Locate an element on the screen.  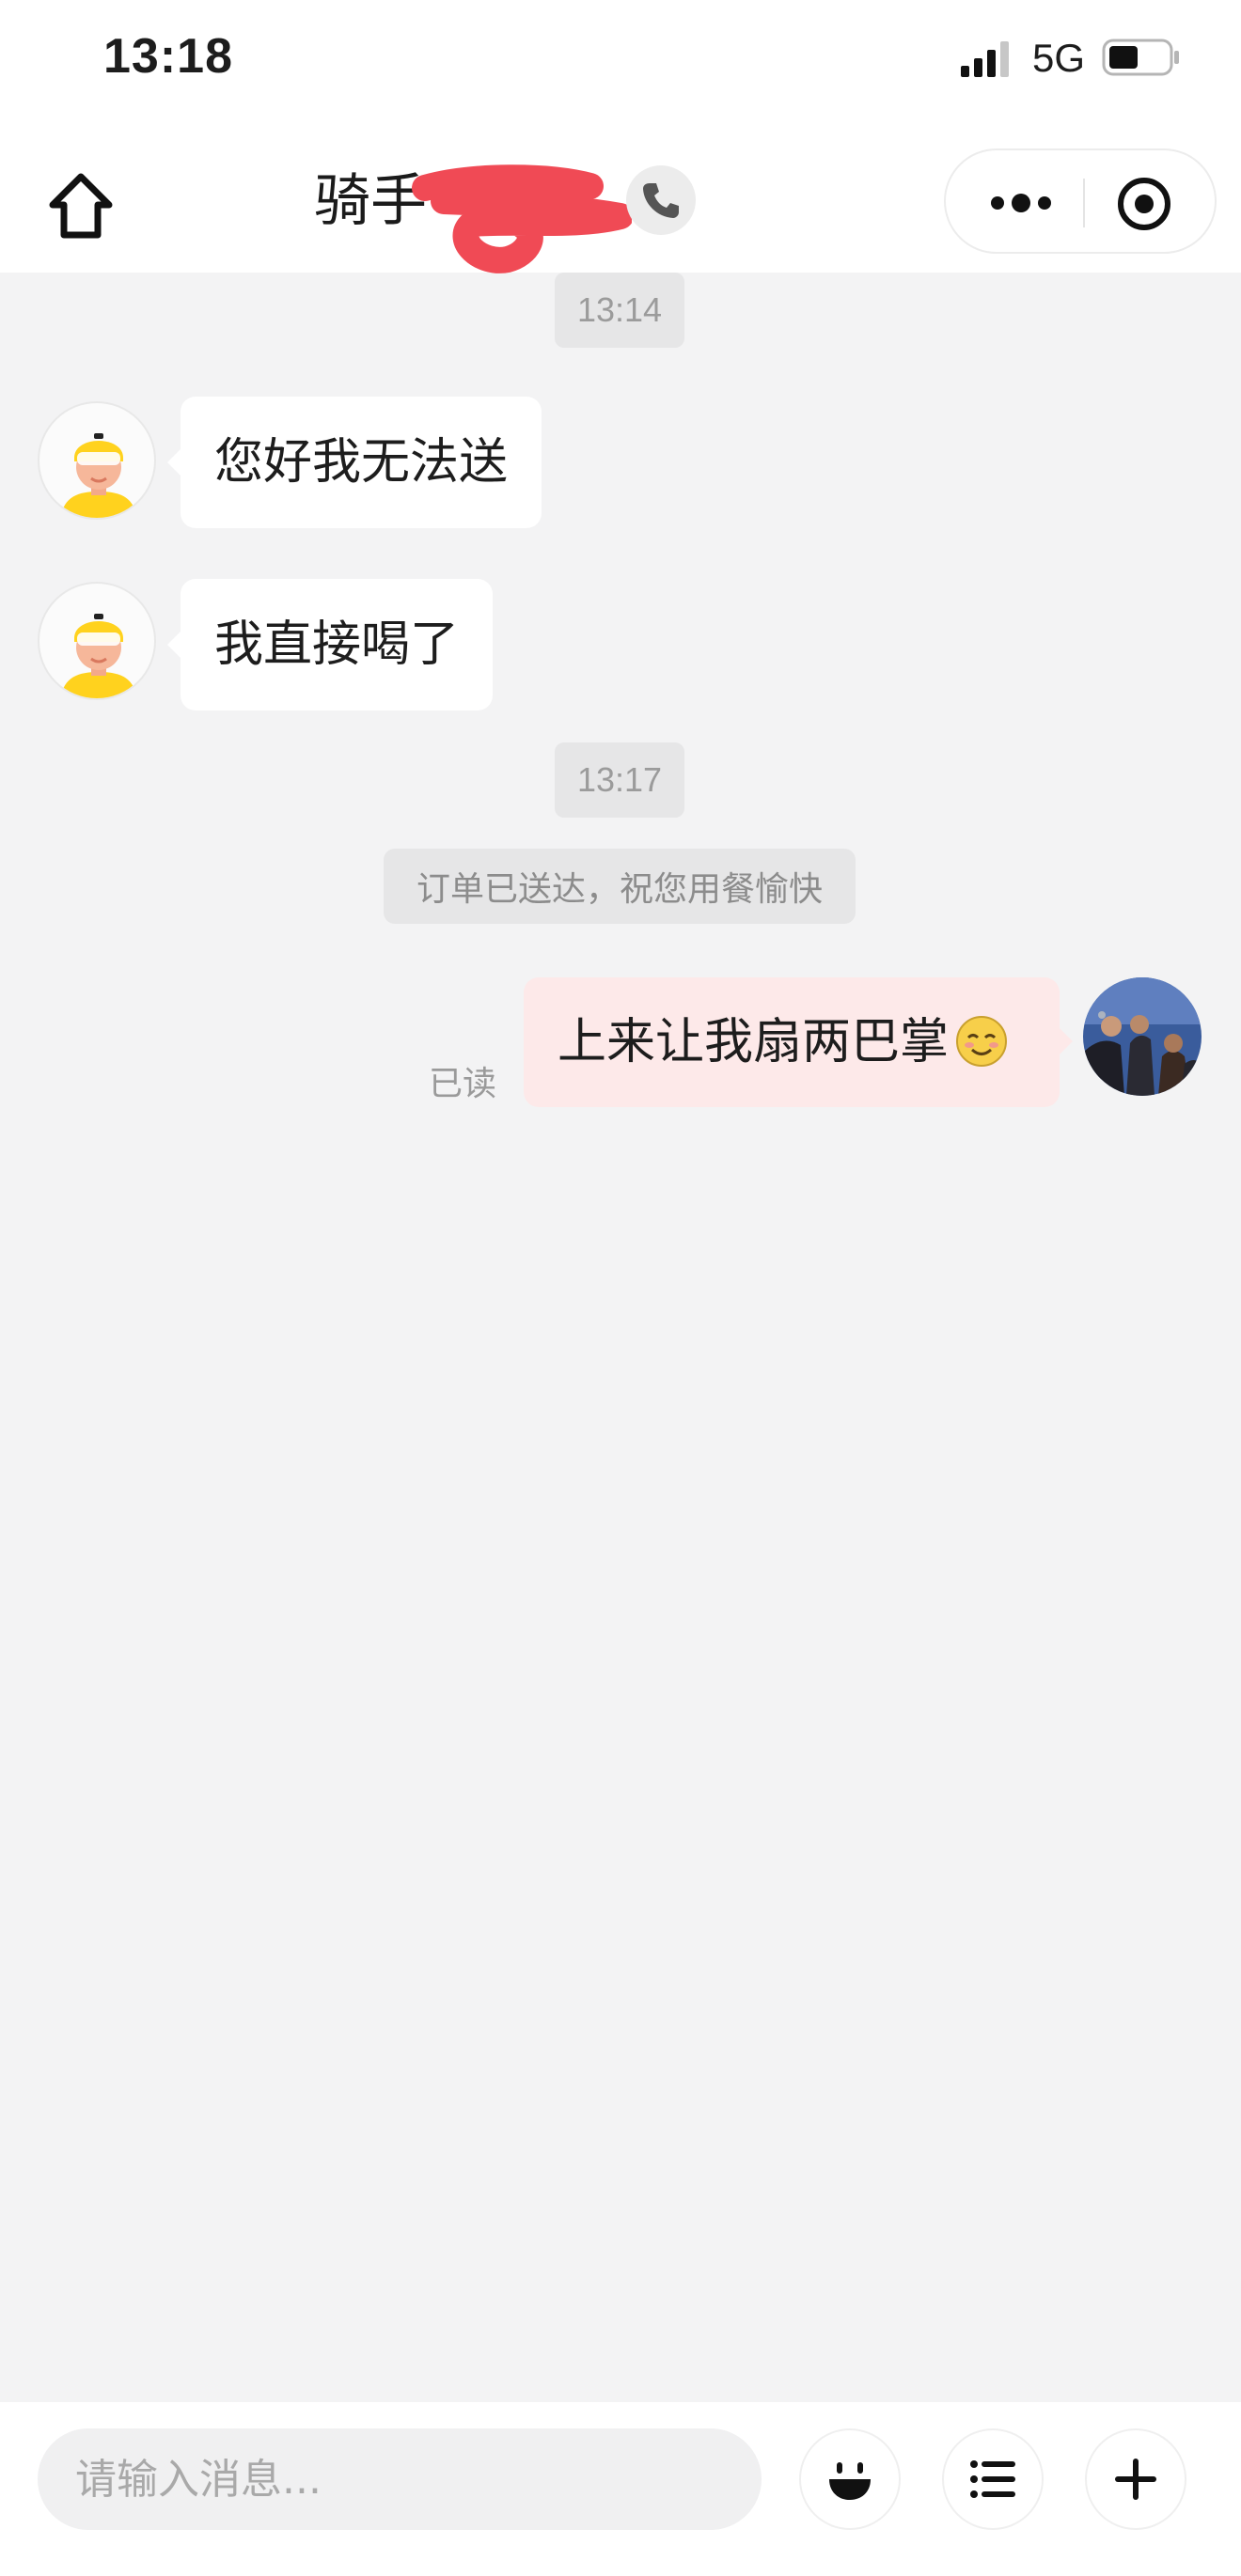
more-button is located at coordinates (1021, 203).